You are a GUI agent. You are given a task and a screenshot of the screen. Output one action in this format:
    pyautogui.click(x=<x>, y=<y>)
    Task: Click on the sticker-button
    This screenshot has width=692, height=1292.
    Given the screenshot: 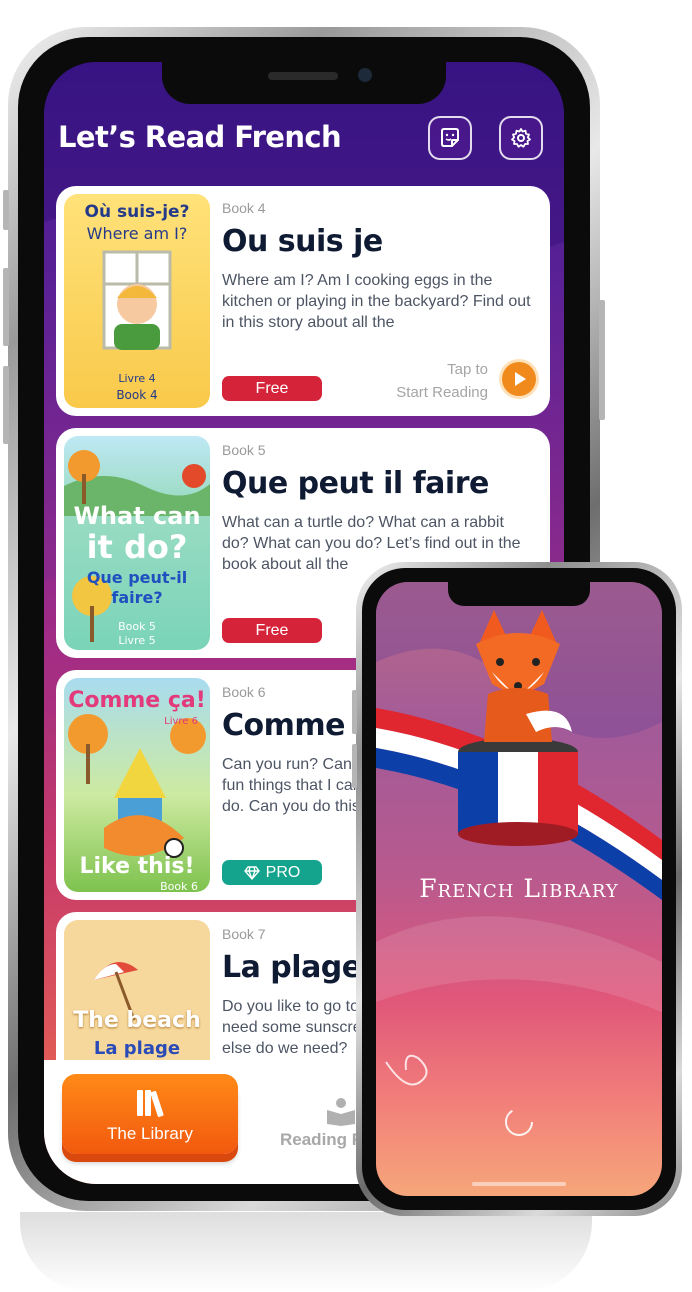 What is the action you would take?
    pyautogui.click(x=450, y=138)
    